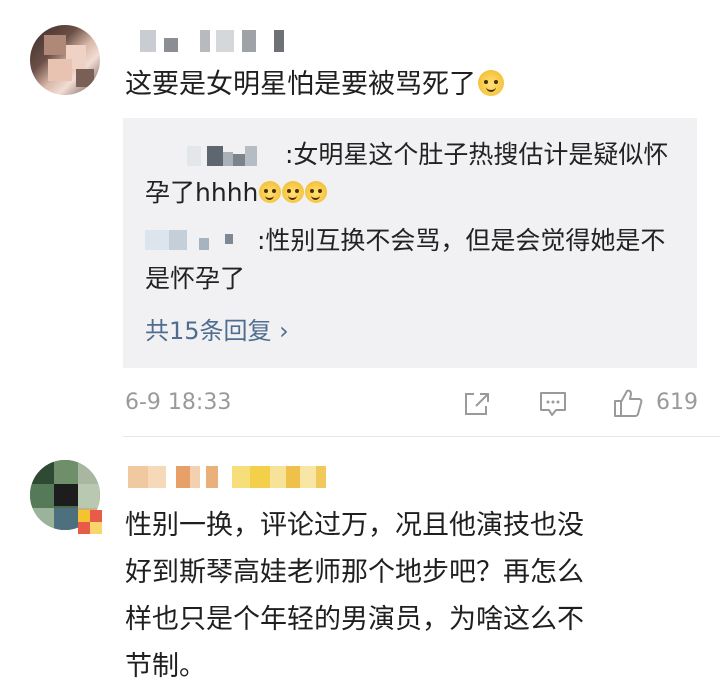 The width and height of the screenshot is (720, 692). Describe the element at coordinates (477, 406) in the screenshot. I see `share-icon` at that location.